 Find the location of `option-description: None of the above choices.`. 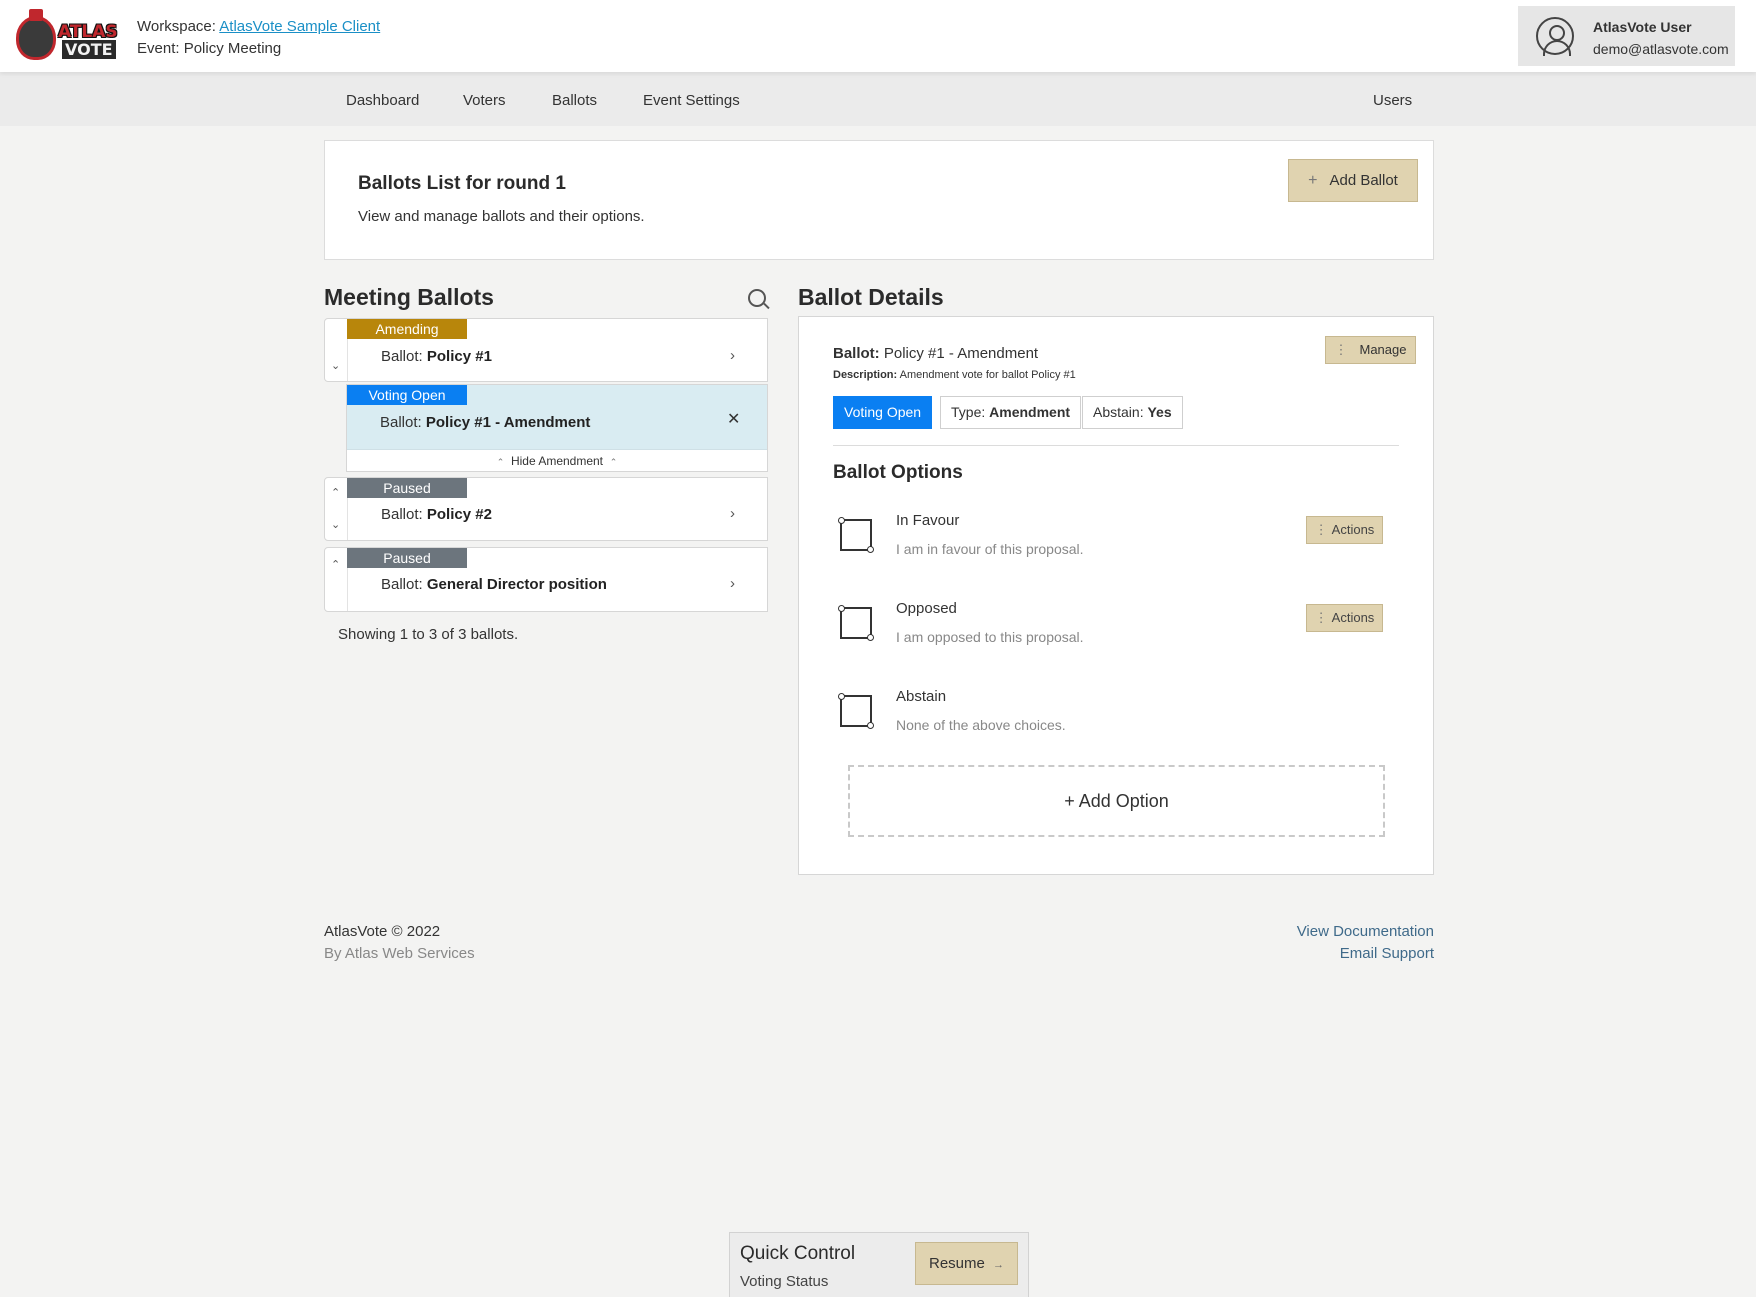

option-description: None of the above choices. is located at coordinates (981, 725).